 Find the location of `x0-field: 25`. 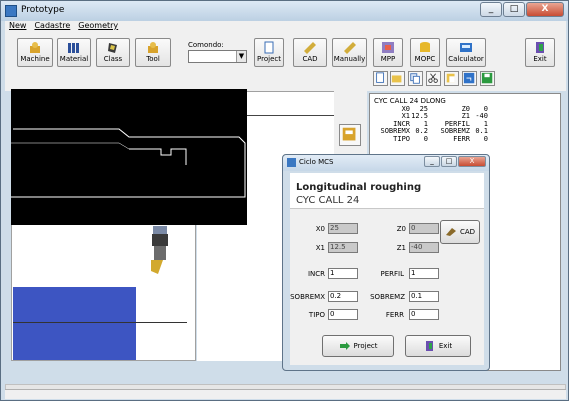

x0-field: 25 is located at coordinates (343, 228).